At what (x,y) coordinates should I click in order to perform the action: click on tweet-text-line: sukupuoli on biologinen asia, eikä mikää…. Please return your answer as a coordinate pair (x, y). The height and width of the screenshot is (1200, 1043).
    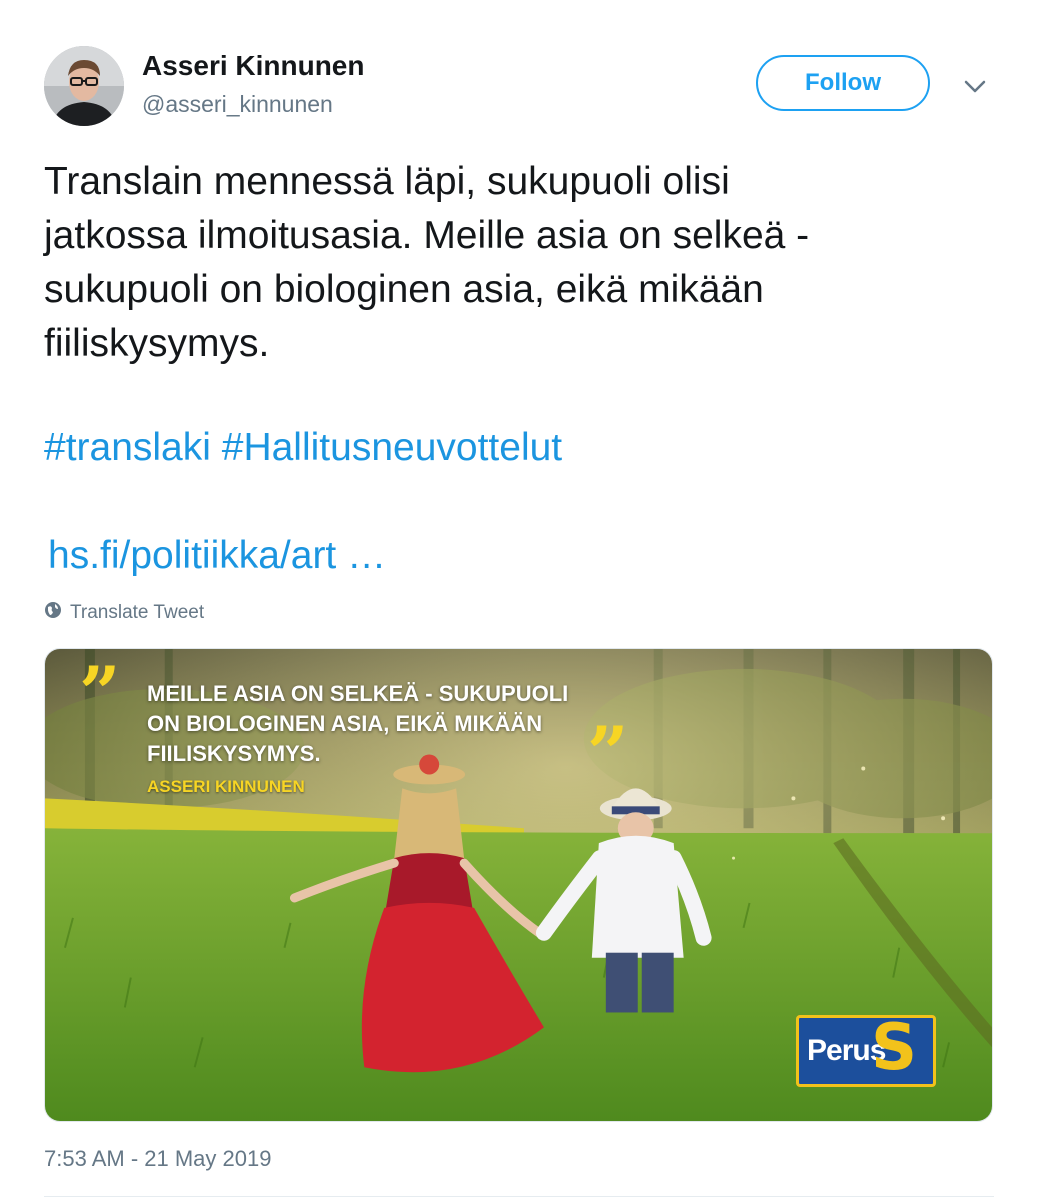
    Looking at the image, I should click on (404, 289).